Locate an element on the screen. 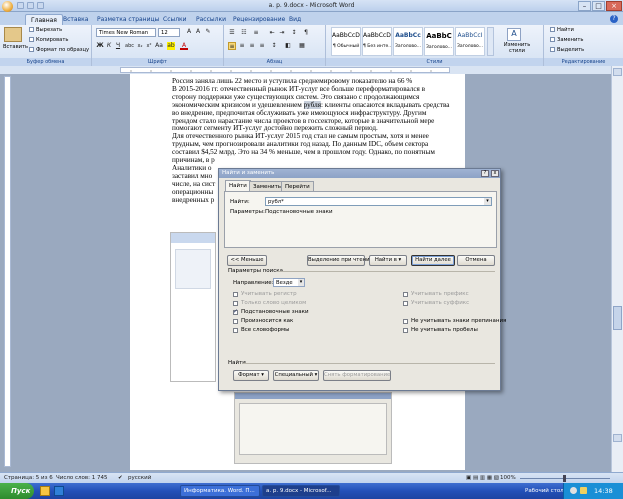 The width and height of the screenshot is (623, 499). sounds-like-checkbox is located at coordinates (235, 321).